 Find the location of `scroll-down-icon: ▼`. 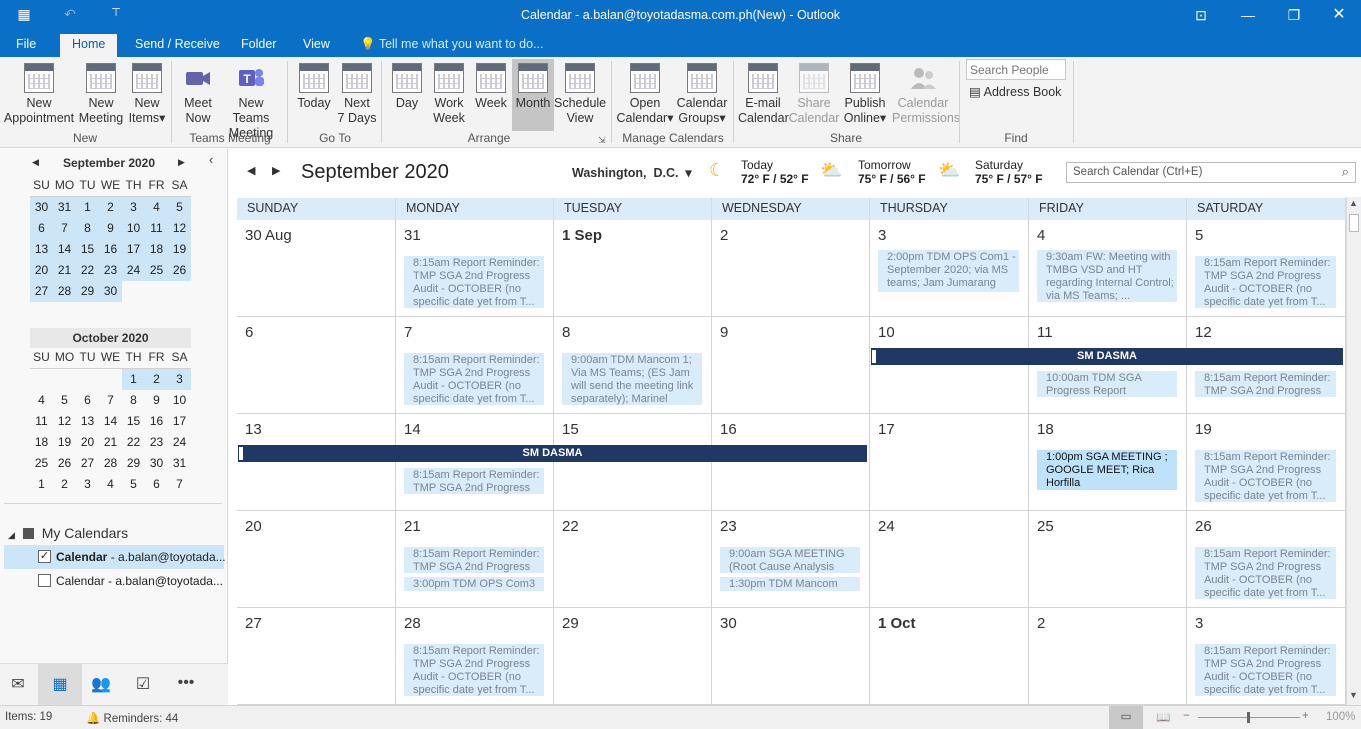

scroll-down-icon: ▼ is located at coordinates (1353, 695).